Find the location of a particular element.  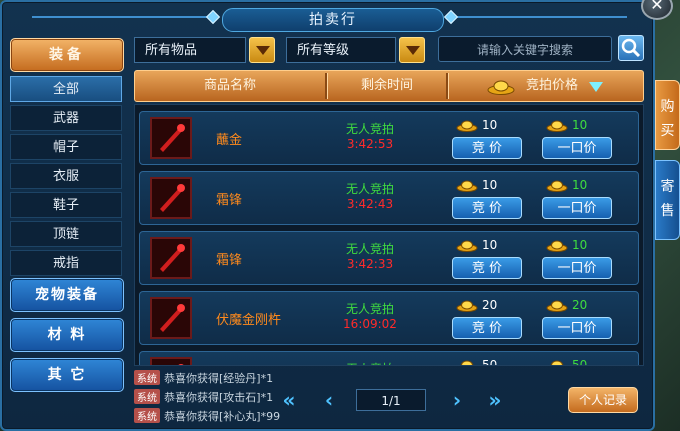

last-page-button: » is located at coordinates (495, 400).